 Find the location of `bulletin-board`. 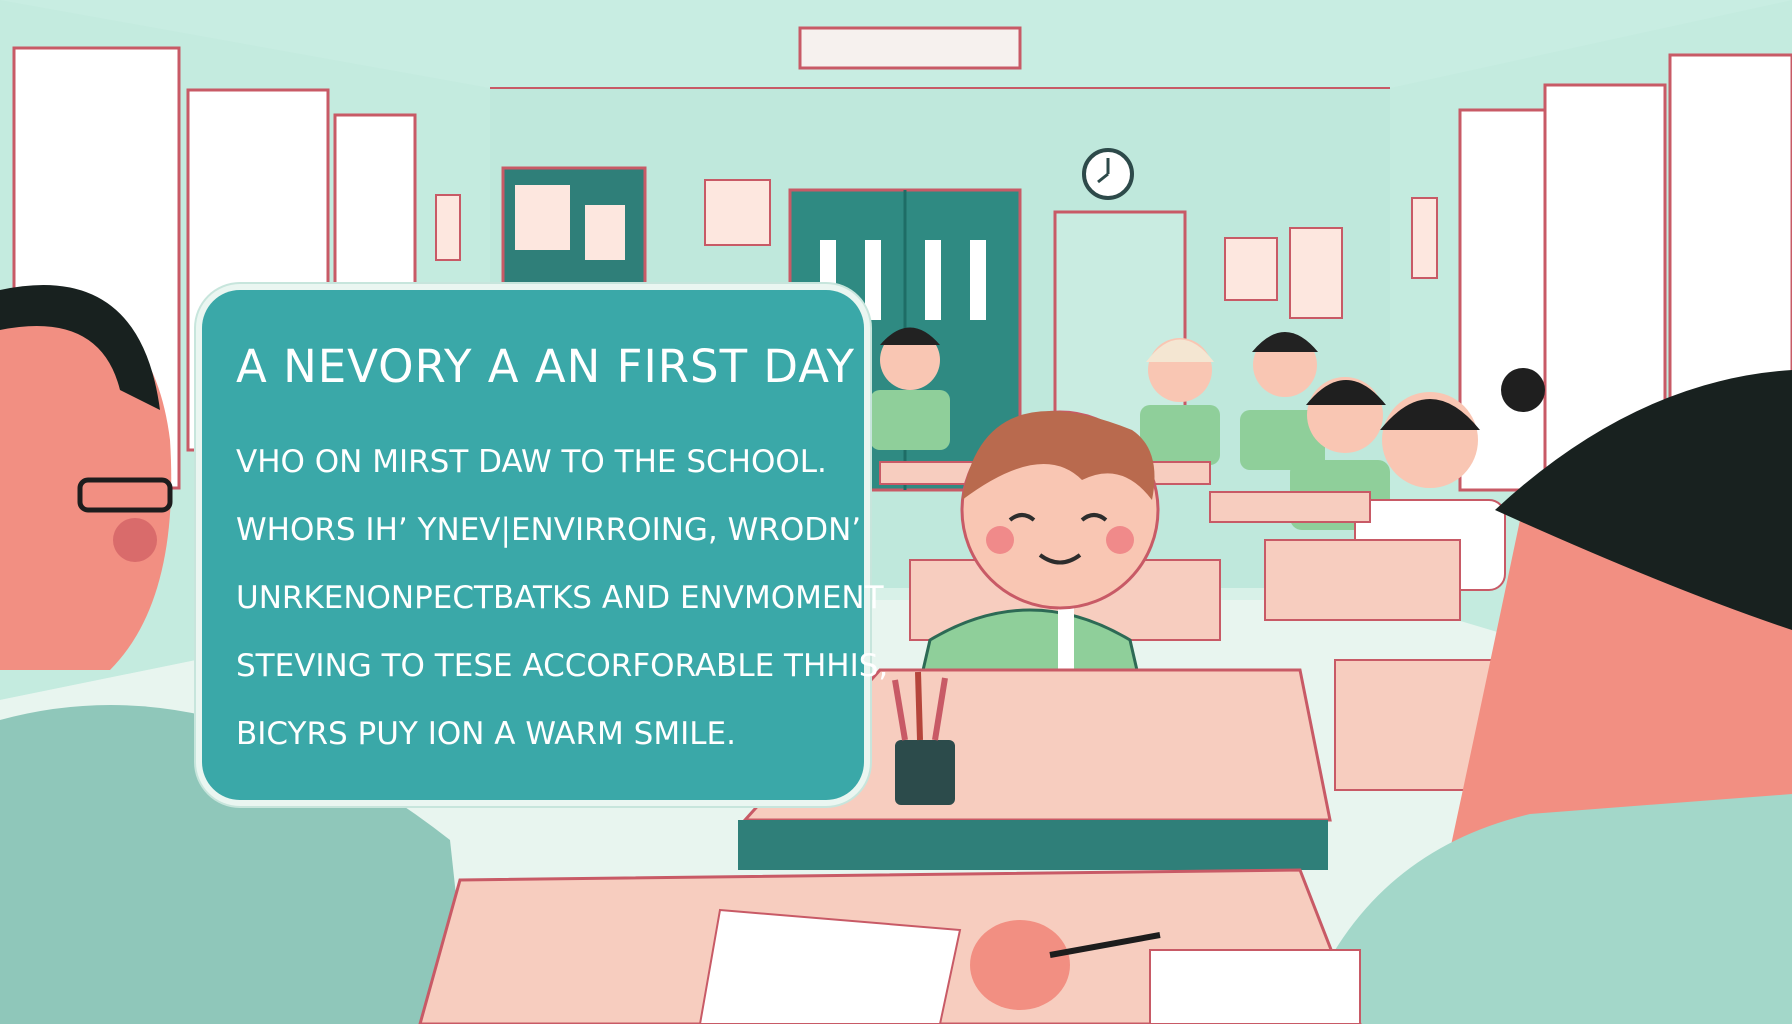

bulletin-board is located at coordinates (574, 227).